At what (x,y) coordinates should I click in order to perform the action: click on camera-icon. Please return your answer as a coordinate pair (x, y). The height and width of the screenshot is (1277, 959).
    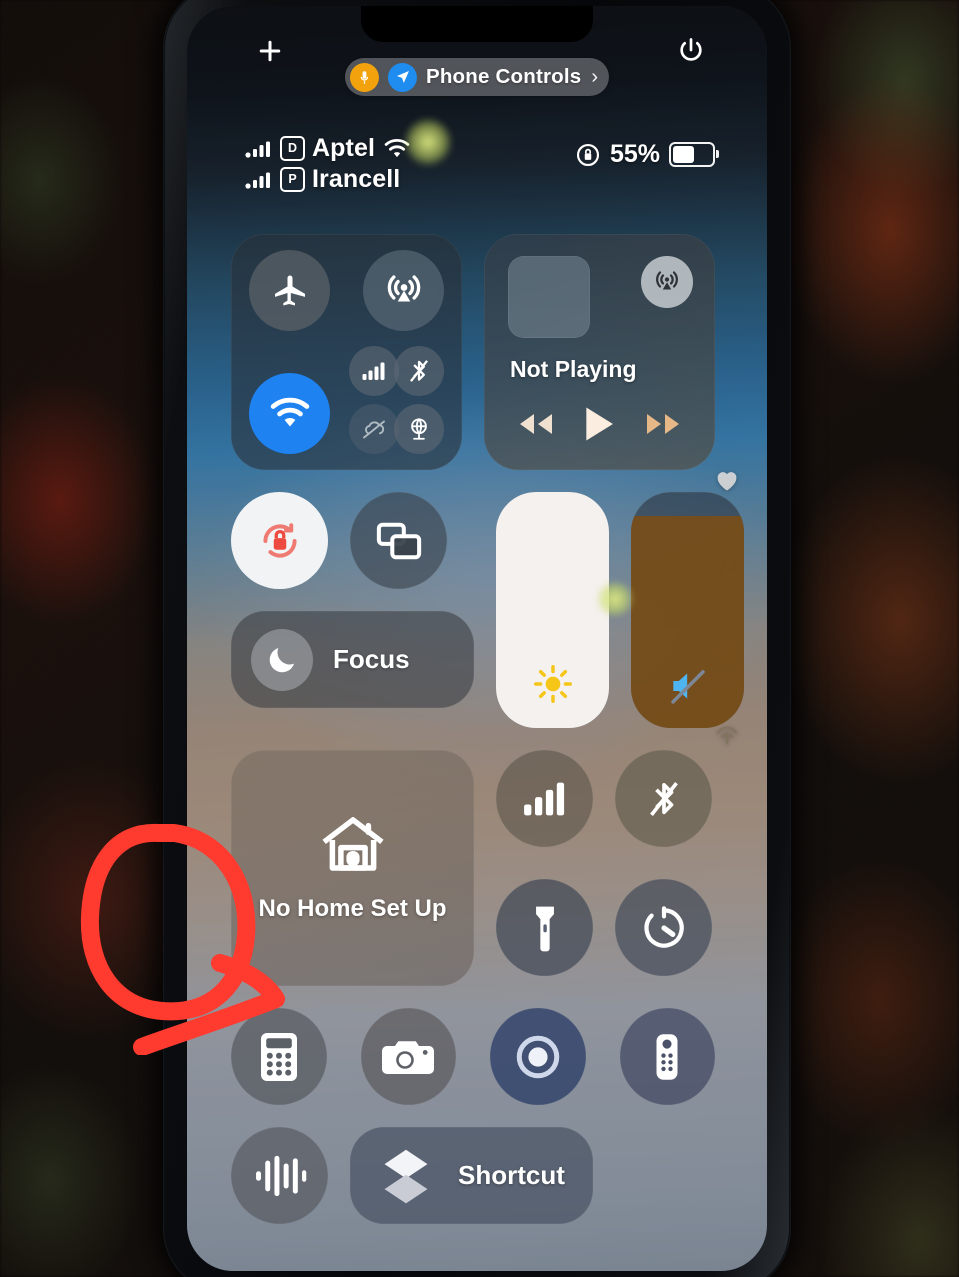
    Looking at the image, I should click on (408, 1057).